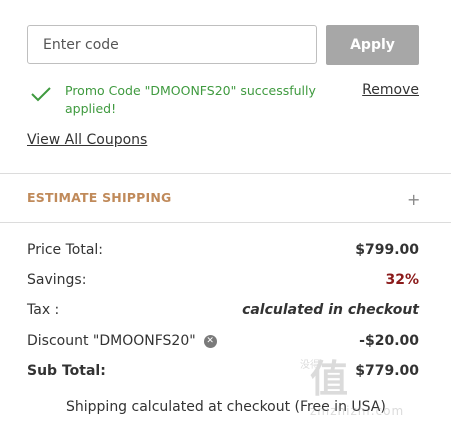 Image resolution: width=451 pixels, height=433 pixels. Describe the element at coordinates (387, 250) in the screenshot. I see `price-total-value: $799.00` at that location.